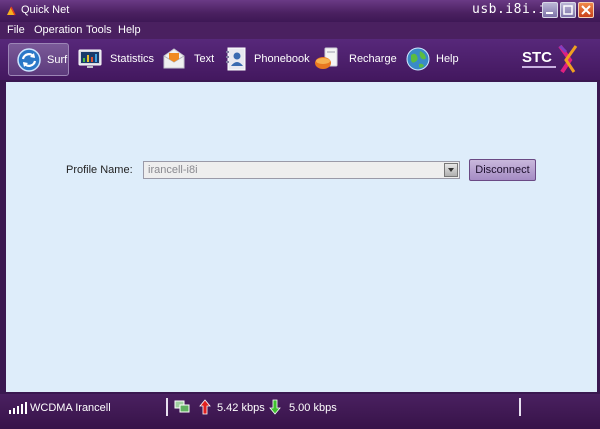 The image size is (600, 429). I want to click on stc-logo: STC, so click(550, 59).